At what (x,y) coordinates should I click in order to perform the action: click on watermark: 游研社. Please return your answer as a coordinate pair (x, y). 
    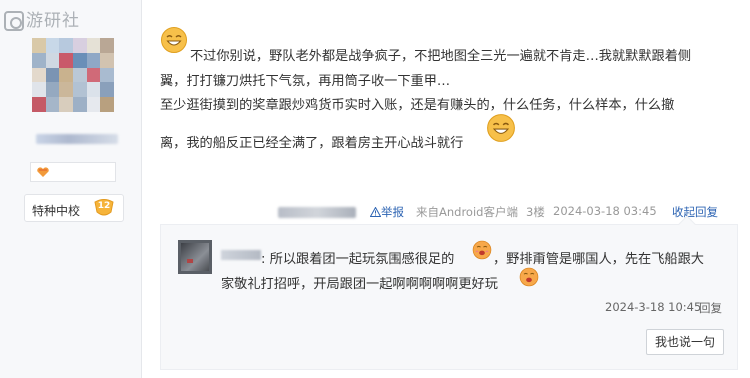
    Looking at the image, I should click on (42, 18).